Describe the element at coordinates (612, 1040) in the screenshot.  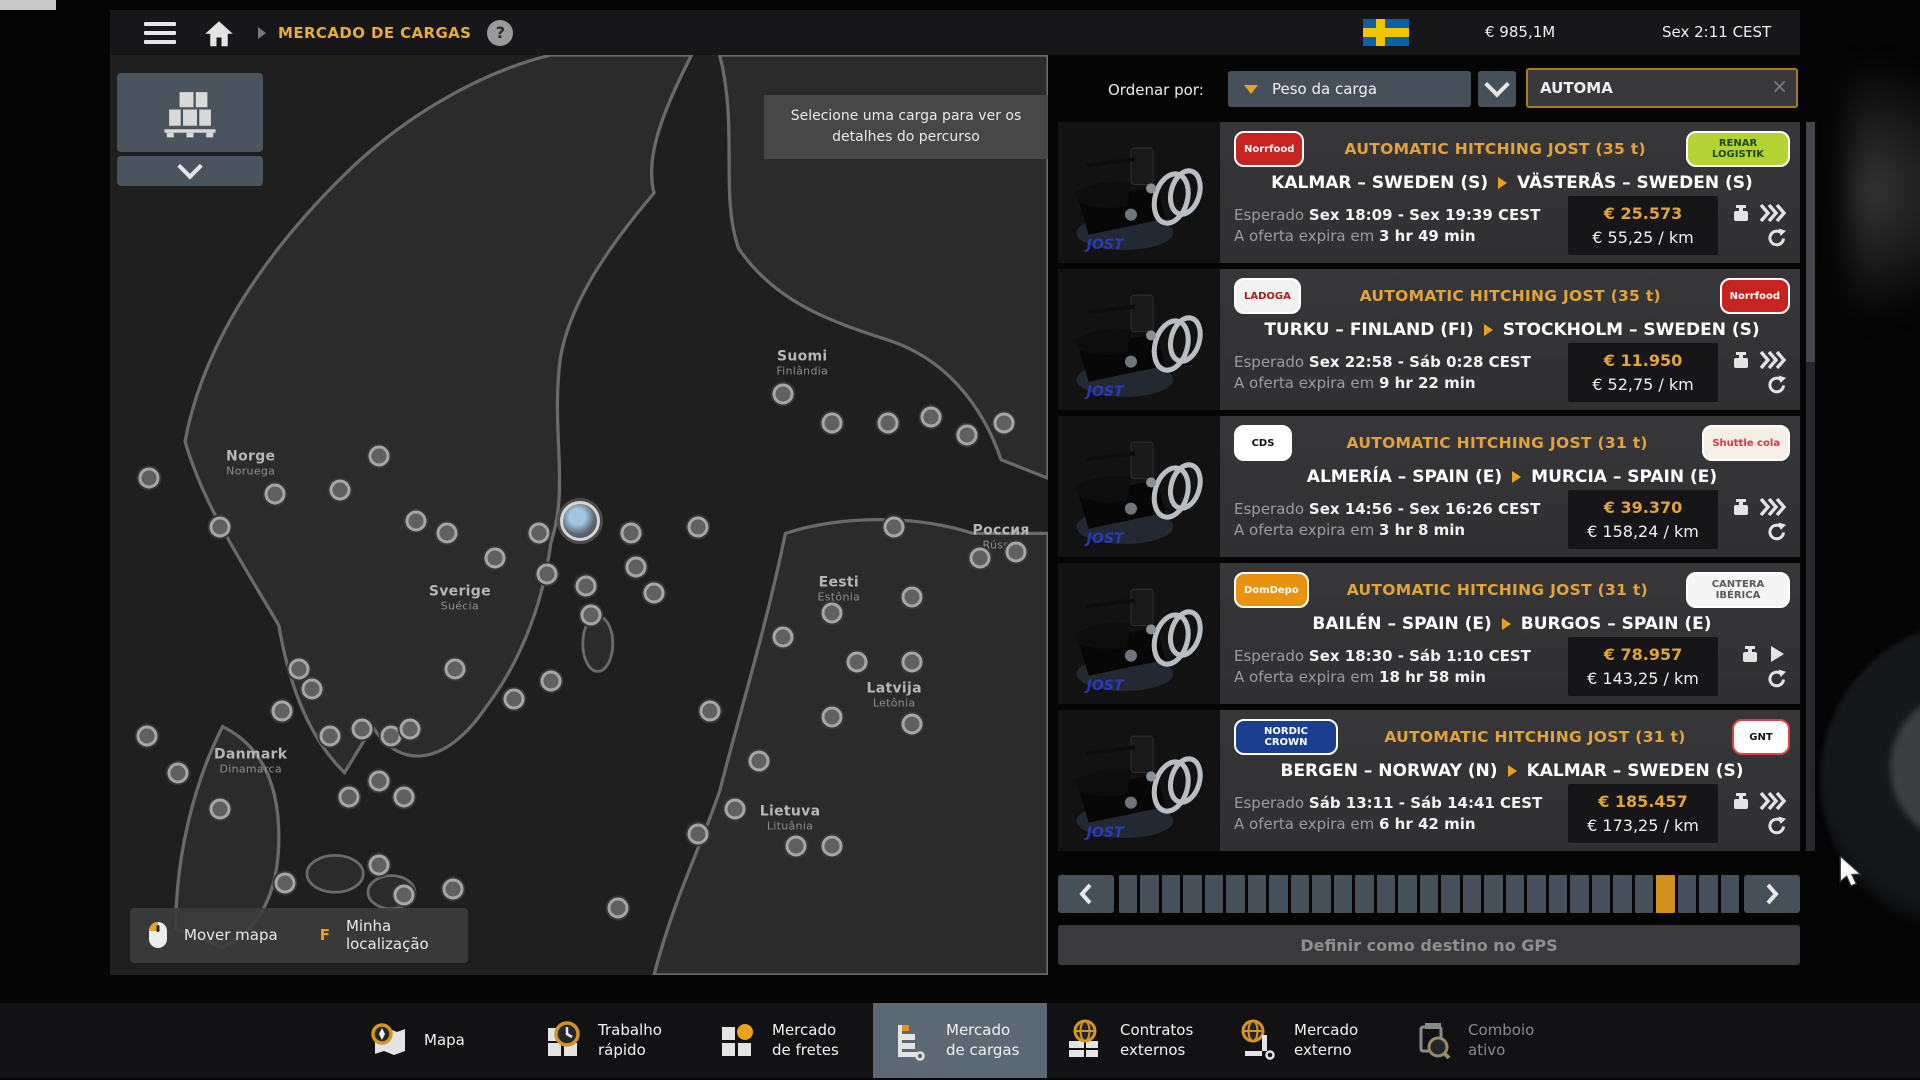
I see `nav-item: Trabalho rápido` at that location.